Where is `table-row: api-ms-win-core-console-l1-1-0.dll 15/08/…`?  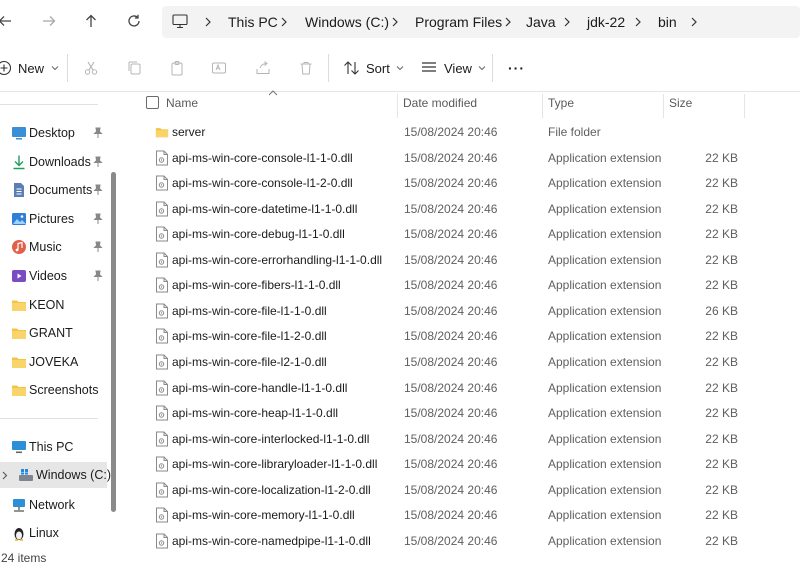
table-row: api-ms-win-core-console-l1-1-0.dll 15/08/… is located at coordinates (460, 157).